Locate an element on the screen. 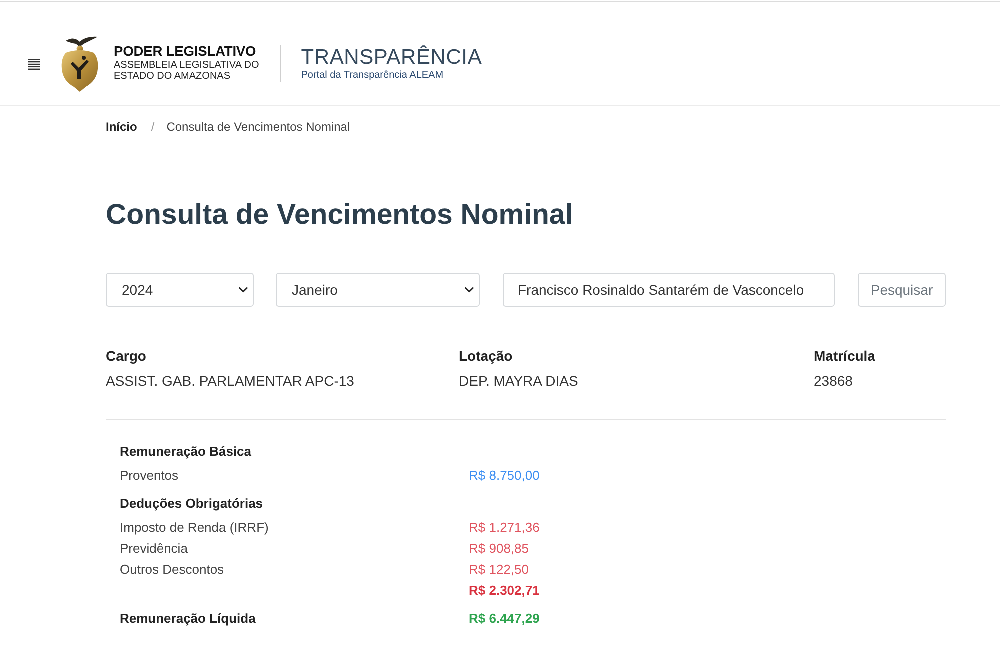  brand-title: PODER LEGISLATIVO is located at coordinates (185, 51).